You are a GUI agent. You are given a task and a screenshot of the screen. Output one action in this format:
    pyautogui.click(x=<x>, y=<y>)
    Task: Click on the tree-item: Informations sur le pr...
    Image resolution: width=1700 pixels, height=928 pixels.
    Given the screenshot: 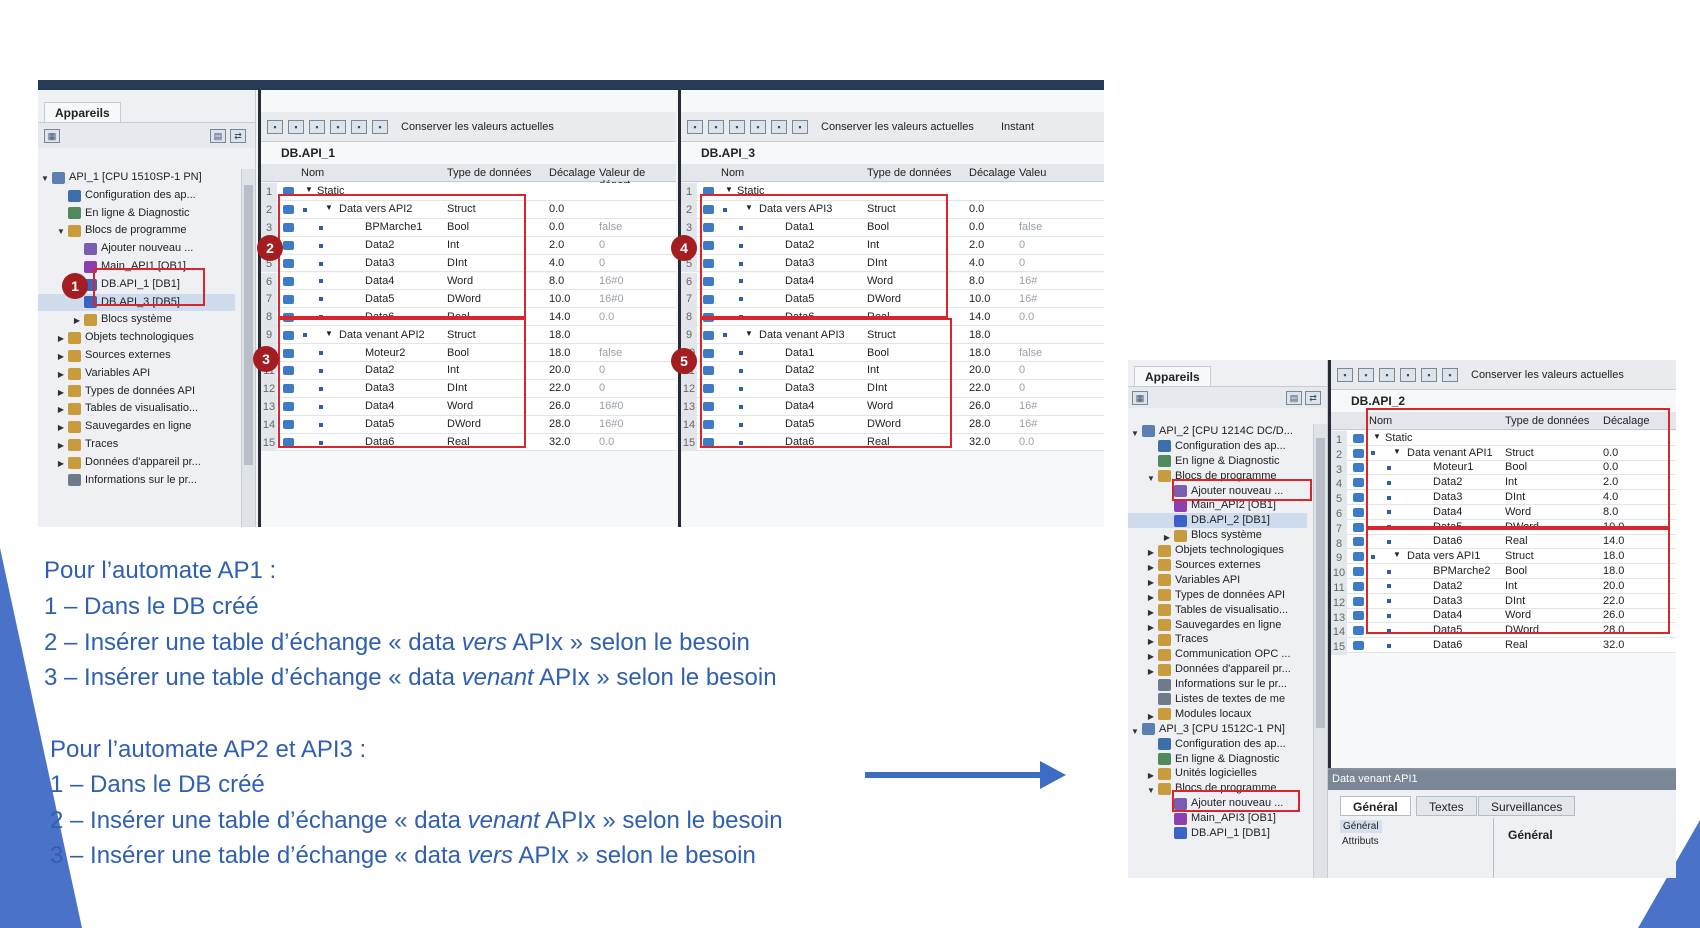 What is the action you would take?
    pyautogui.click(x=136, y=481)
    